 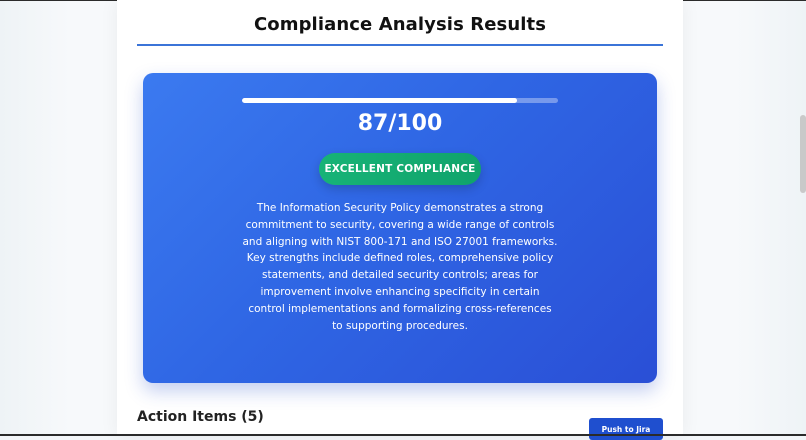 What do you see at coordinates (400, 45) in the screenshot?
I see `title-underline` at bounding box center [400, 45].